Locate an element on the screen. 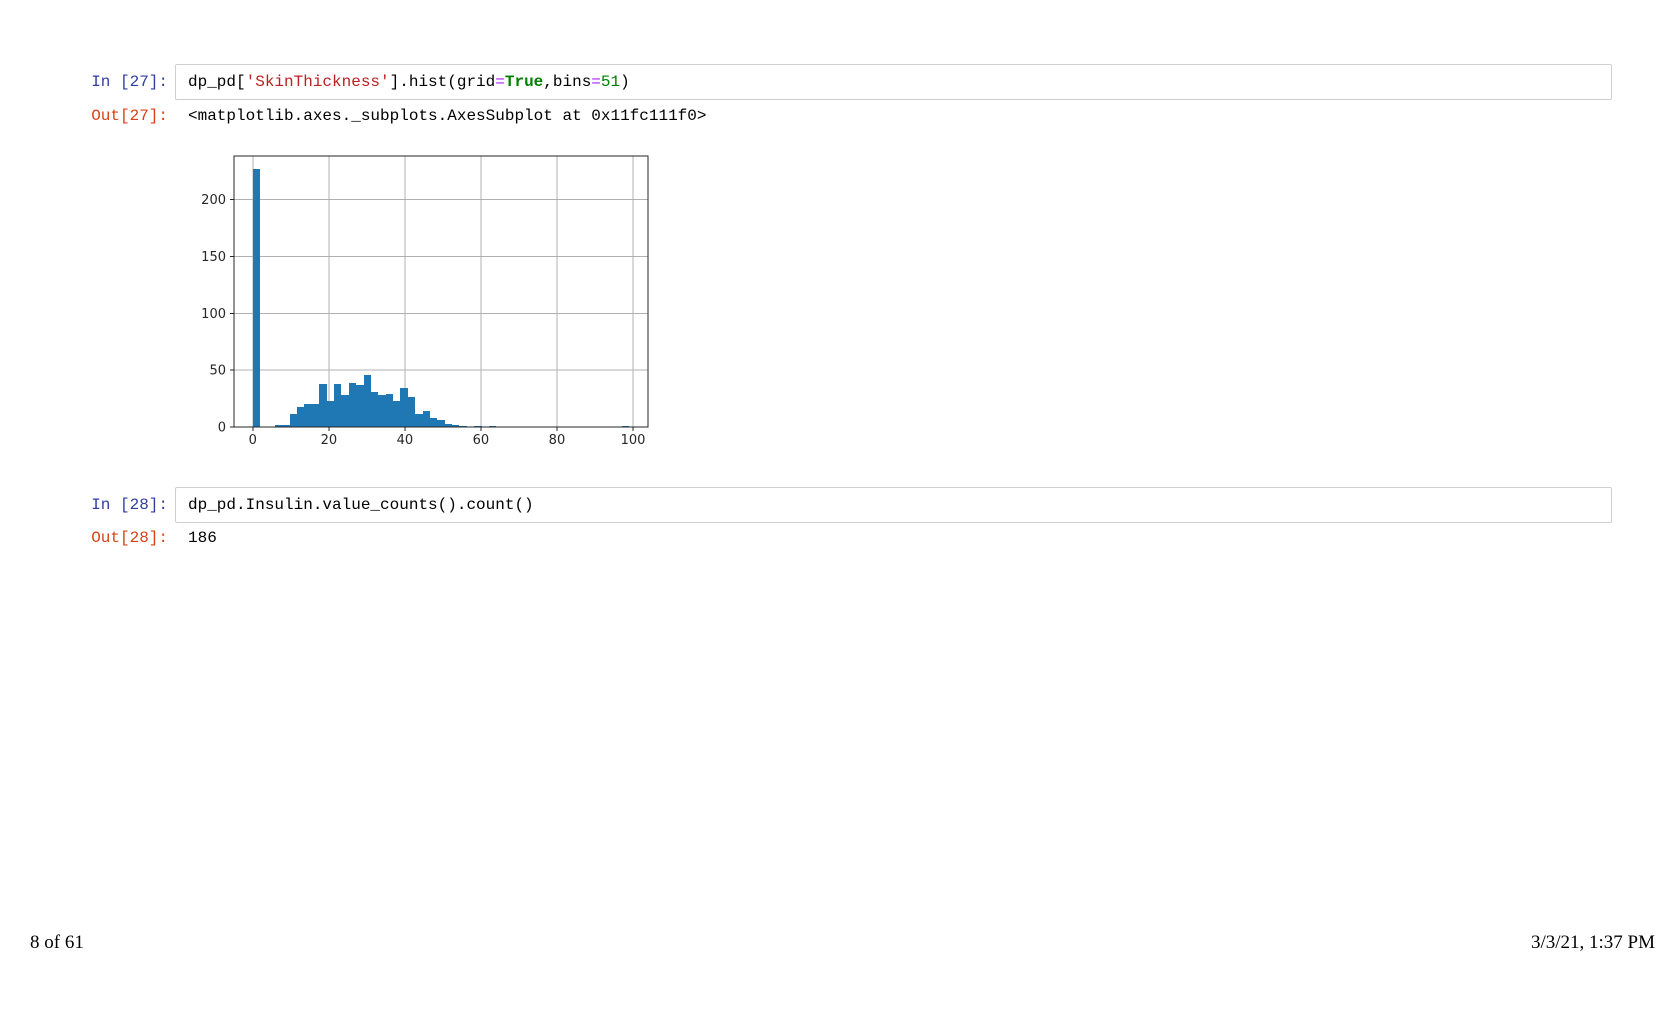 The image size is (1680, 1020). histogram-chart: 0 20 40 60 80 100 0 50 100 150 200 is located at coordinates (425, 301).